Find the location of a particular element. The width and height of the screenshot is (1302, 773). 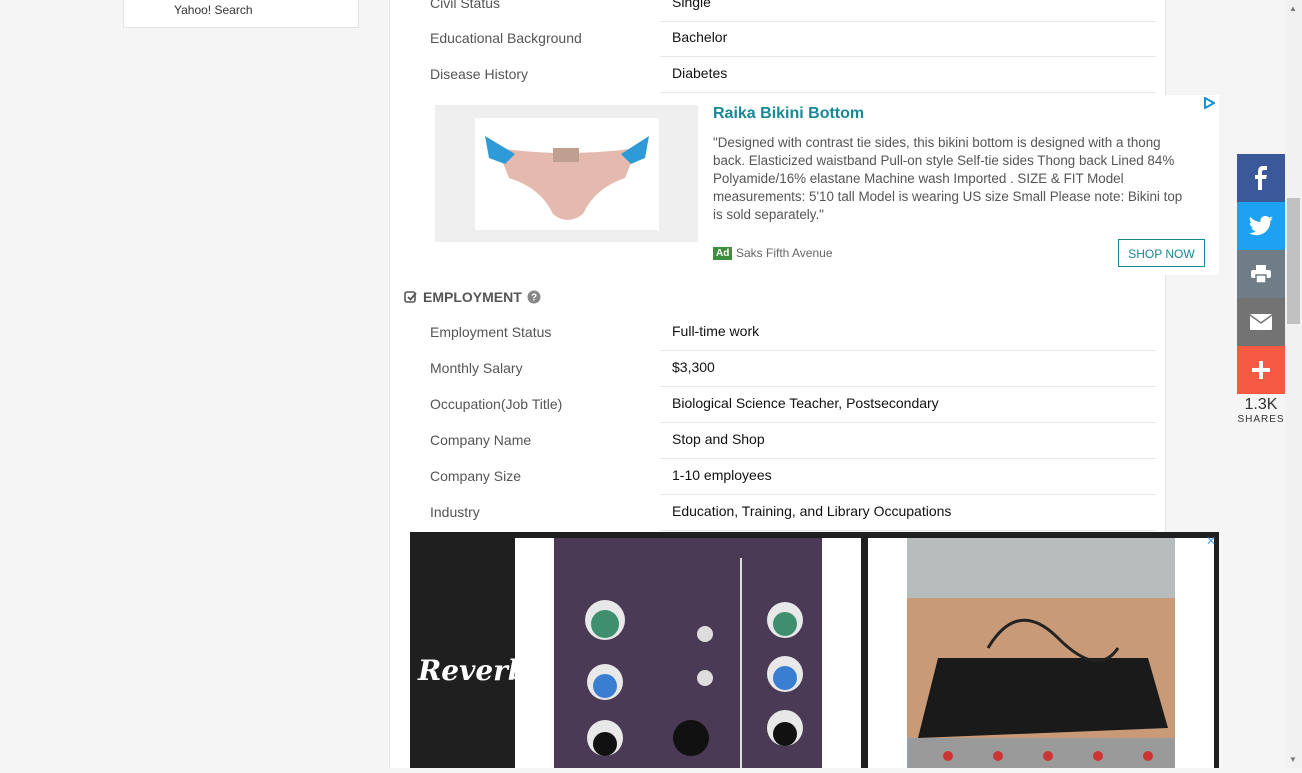

share-count: 1.3K is located at coordinates (1261, 404).